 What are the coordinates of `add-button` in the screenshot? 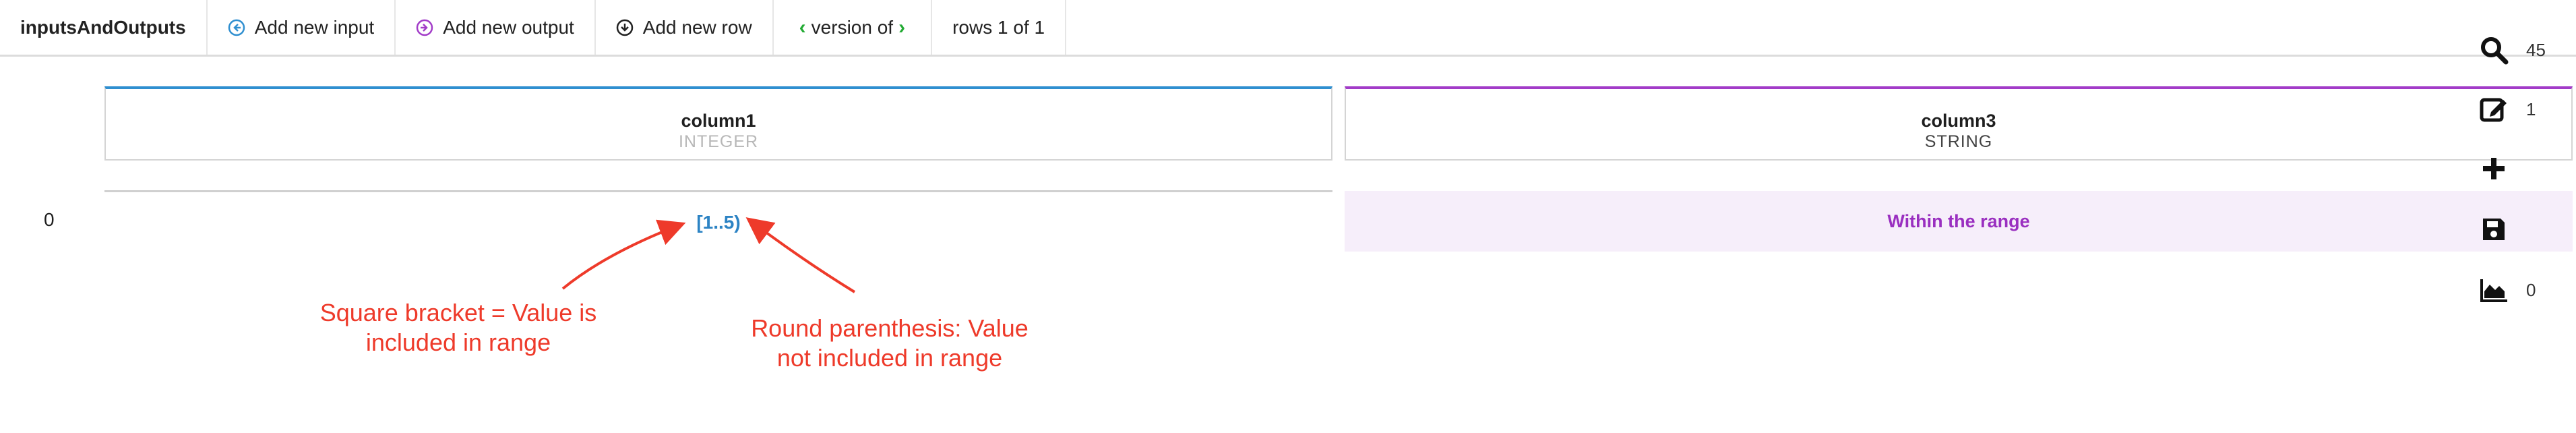 It's located at (2524, 168).